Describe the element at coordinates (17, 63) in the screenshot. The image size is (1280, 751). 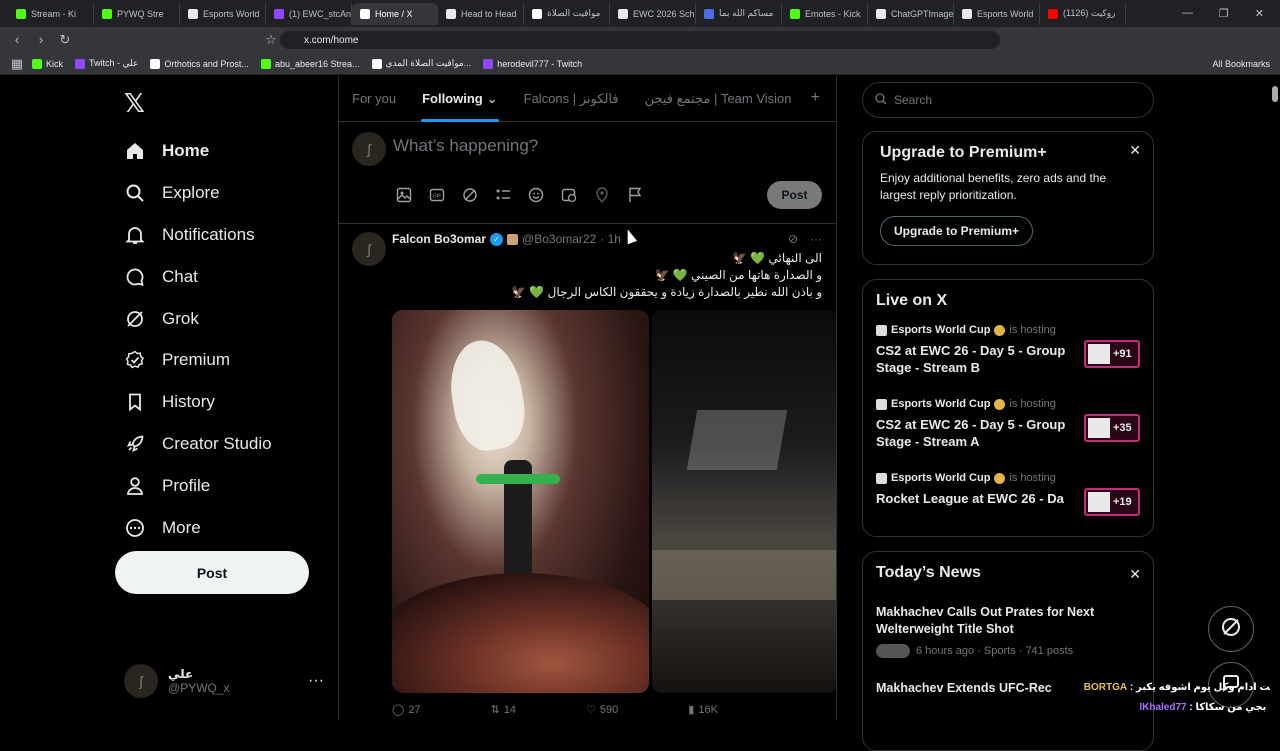
I see `apps-icon: ▦` at that location.